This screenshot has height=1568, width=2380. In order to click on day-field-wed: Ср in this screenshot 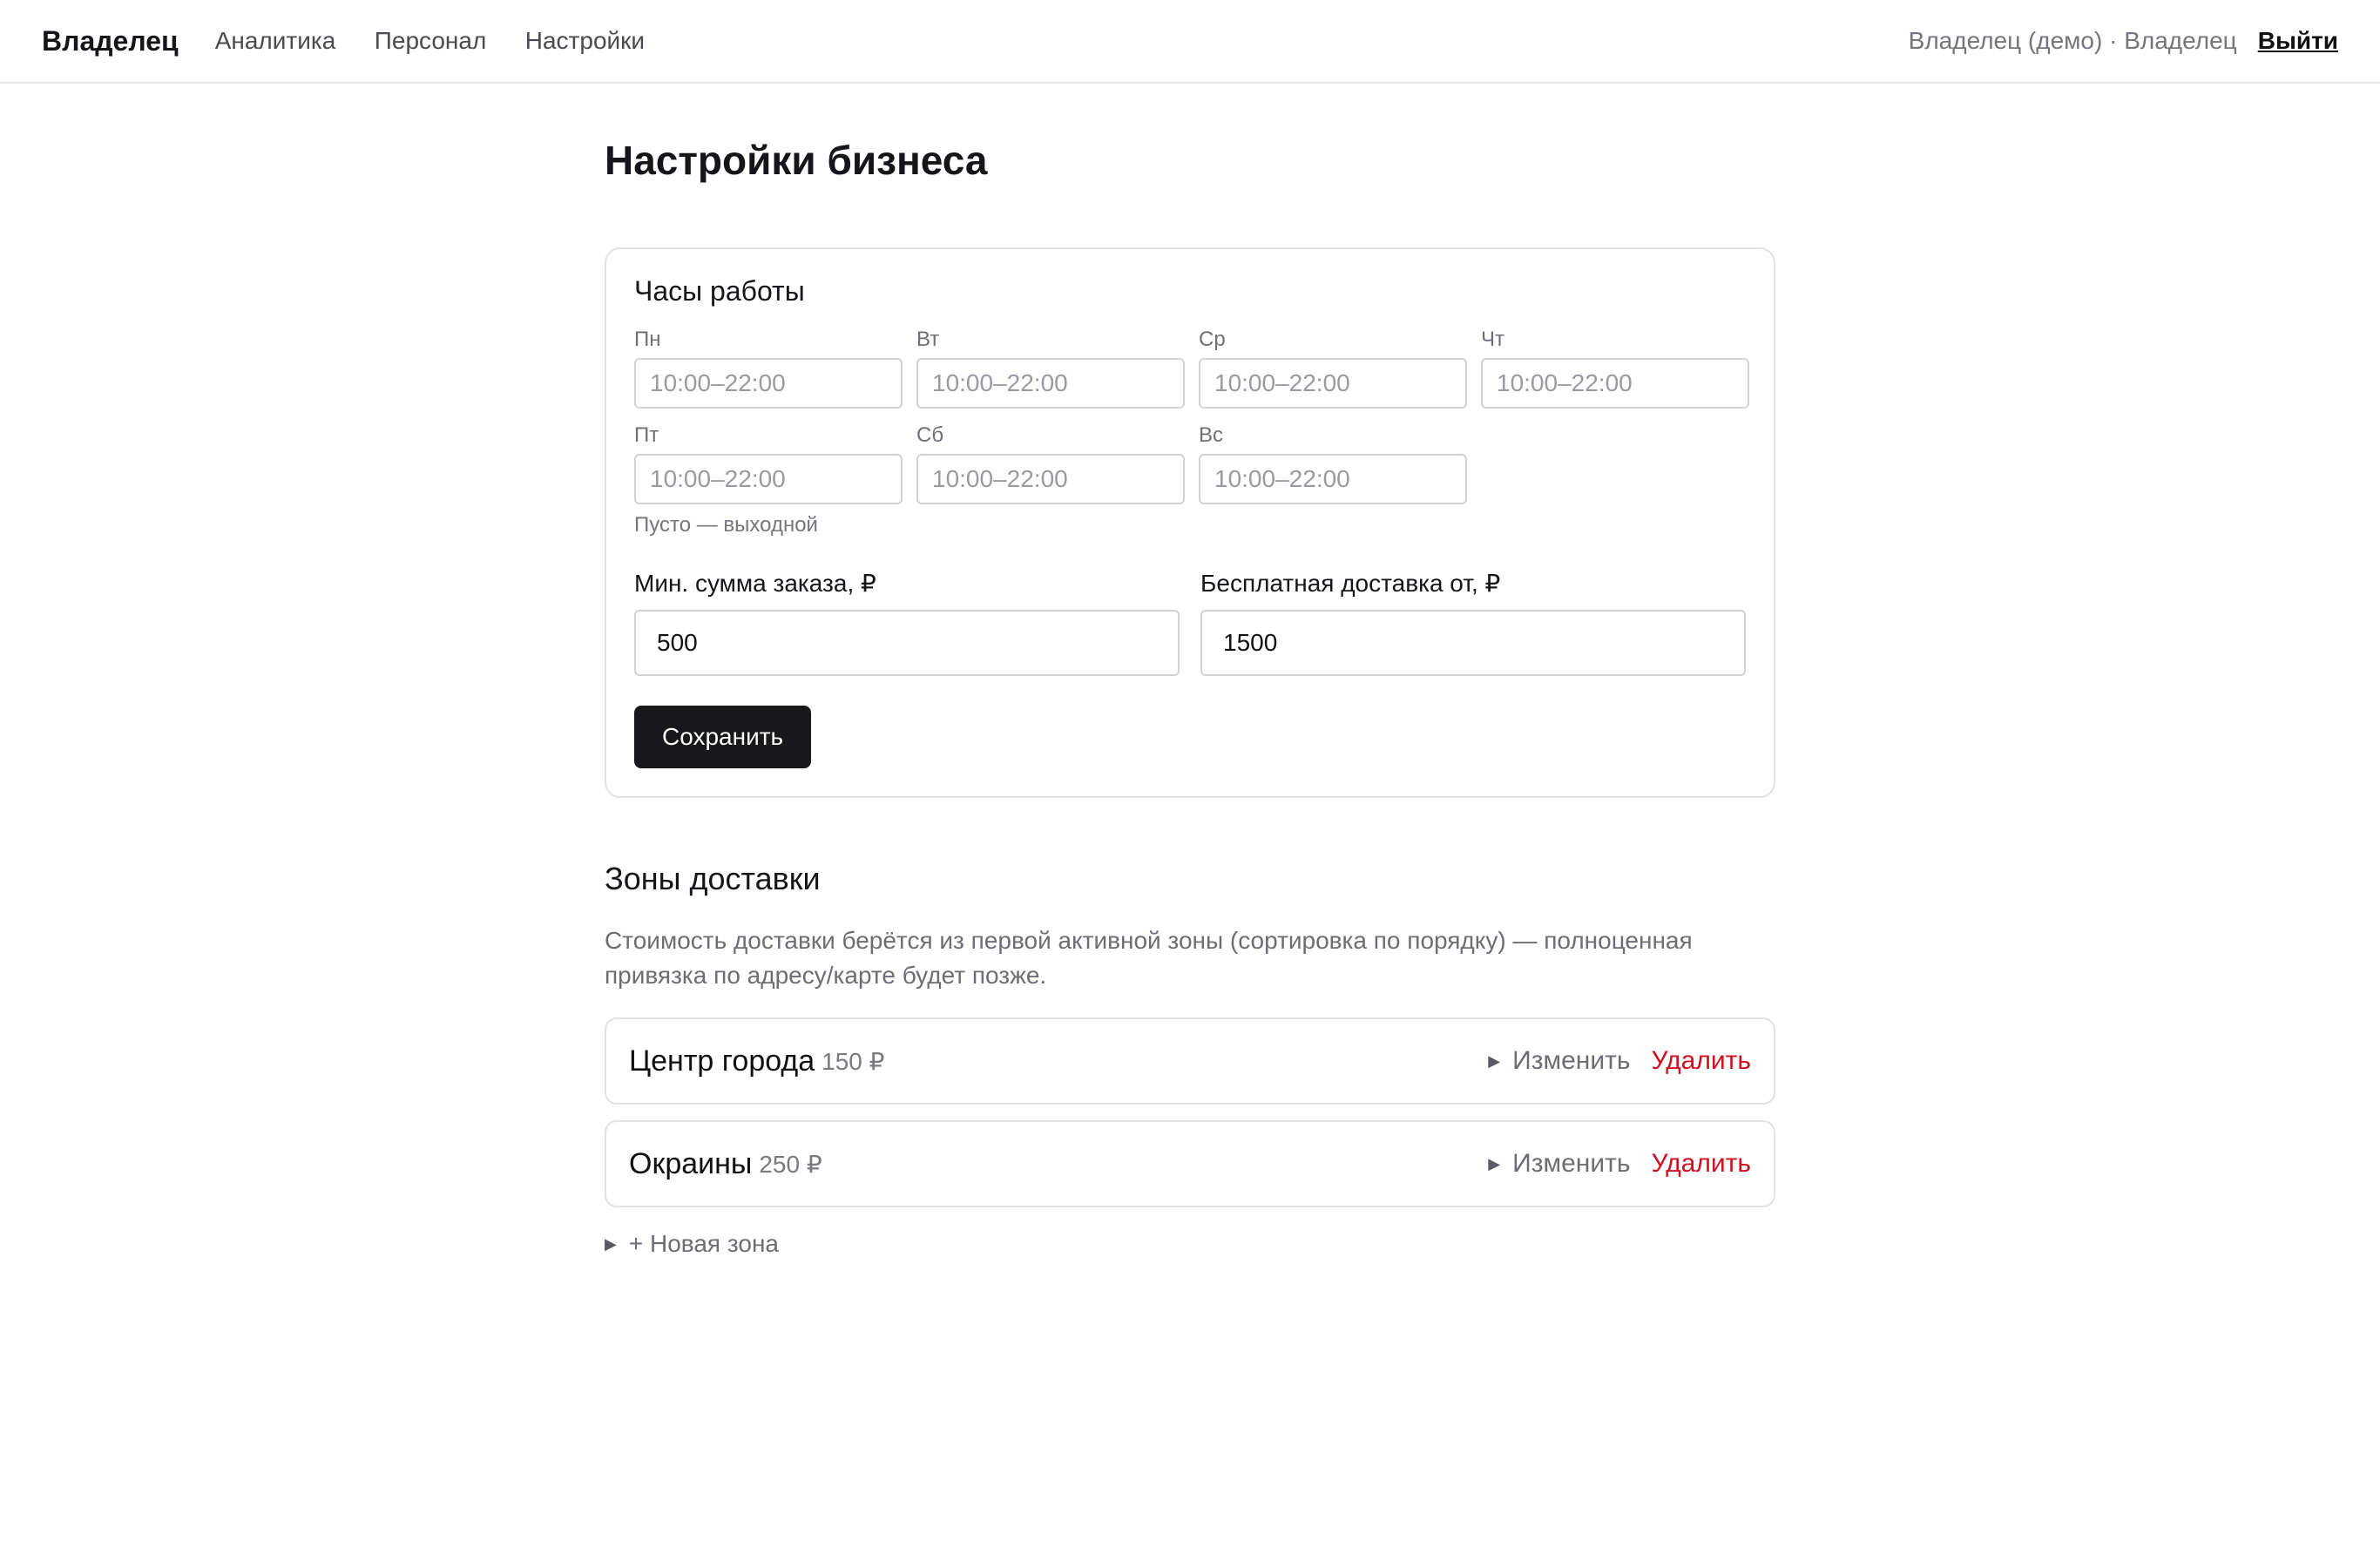, I will do `click(1333, 368)`.